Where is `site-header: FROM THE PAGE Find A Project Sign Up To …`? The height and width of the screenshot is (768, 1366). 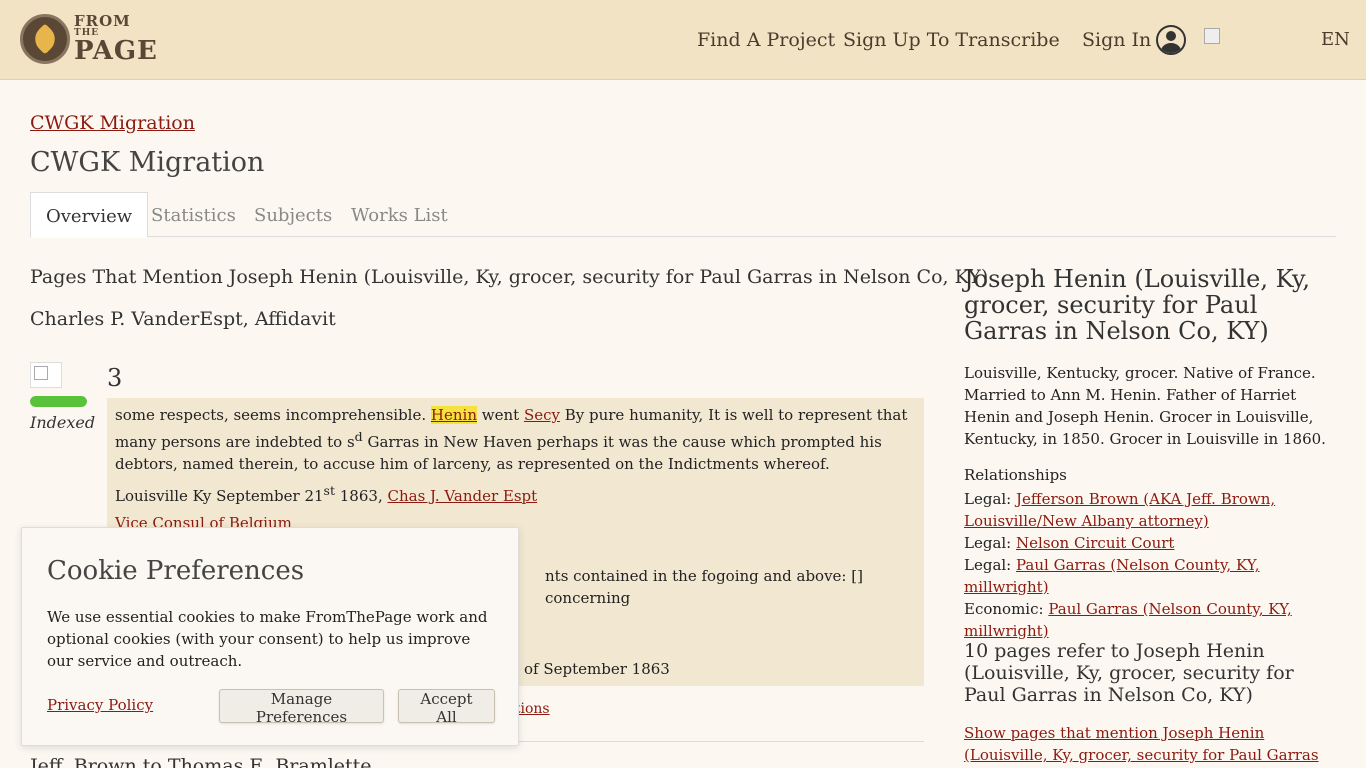
site-header: FROM THE PAGE Find A Project Sign Up To … is located at coordinates (683, 40).